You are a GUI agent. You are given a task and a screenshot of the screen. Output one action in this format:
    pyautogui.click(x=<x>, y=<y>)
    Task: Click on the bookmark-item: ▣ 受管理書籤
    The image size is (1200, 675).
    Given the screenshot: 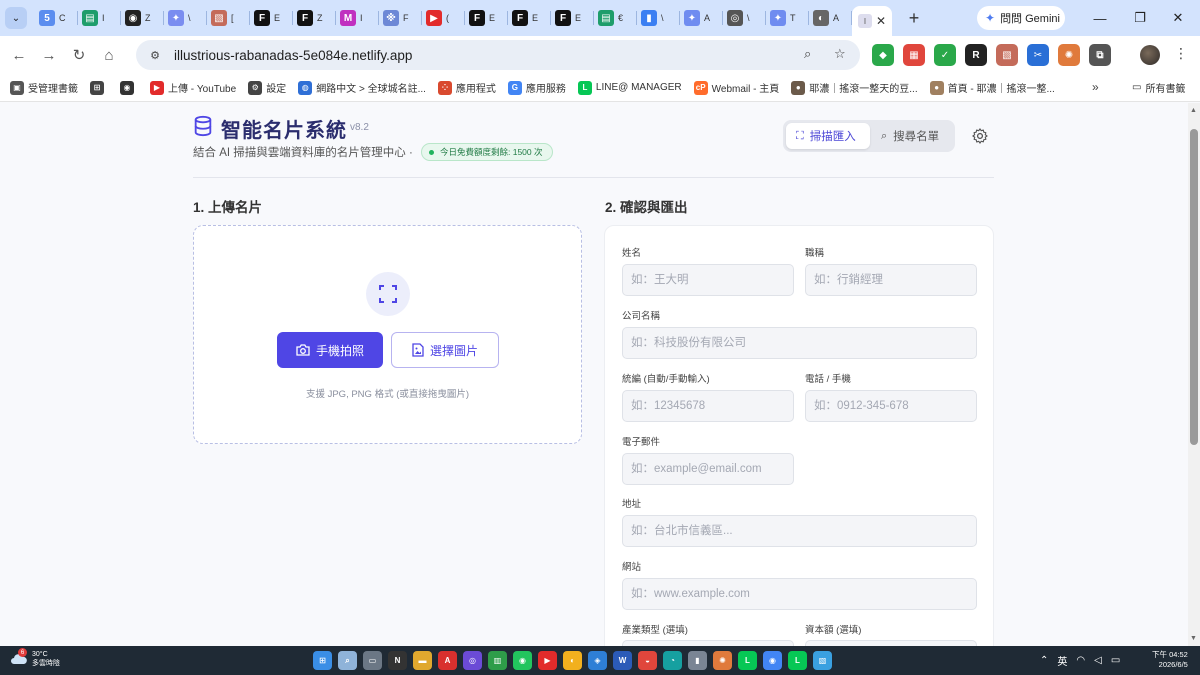 What is the action you would take?
    pyautogui.click(x=44, y=87)
    